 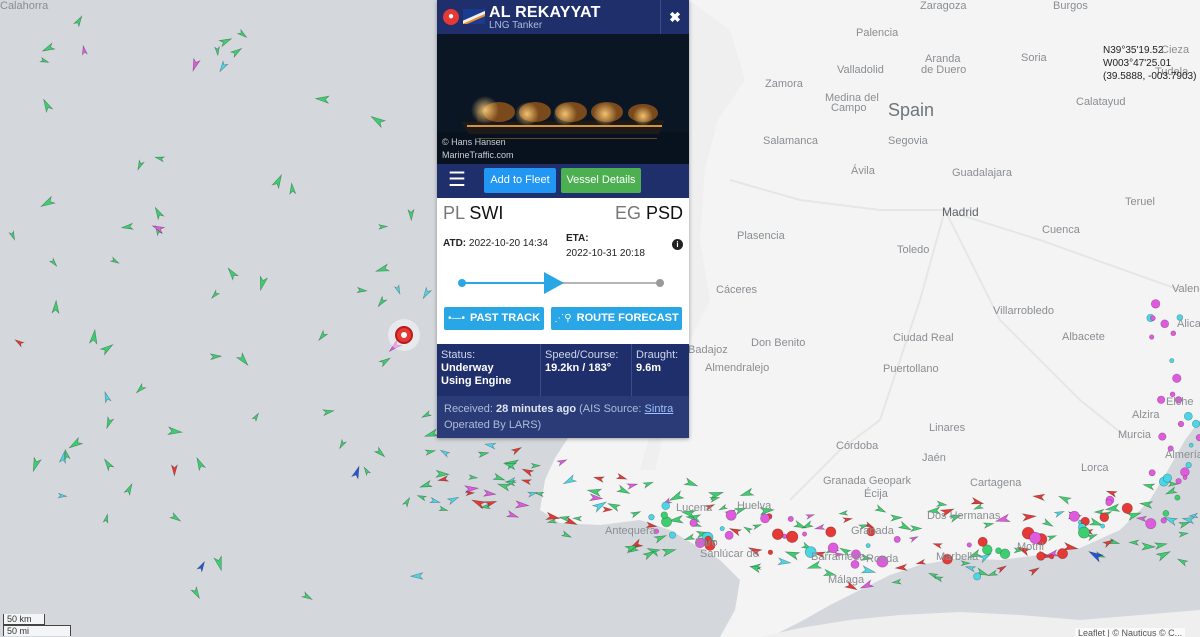 I want to click on operated-by: Operated By LARS), so click(x=493, y=425).